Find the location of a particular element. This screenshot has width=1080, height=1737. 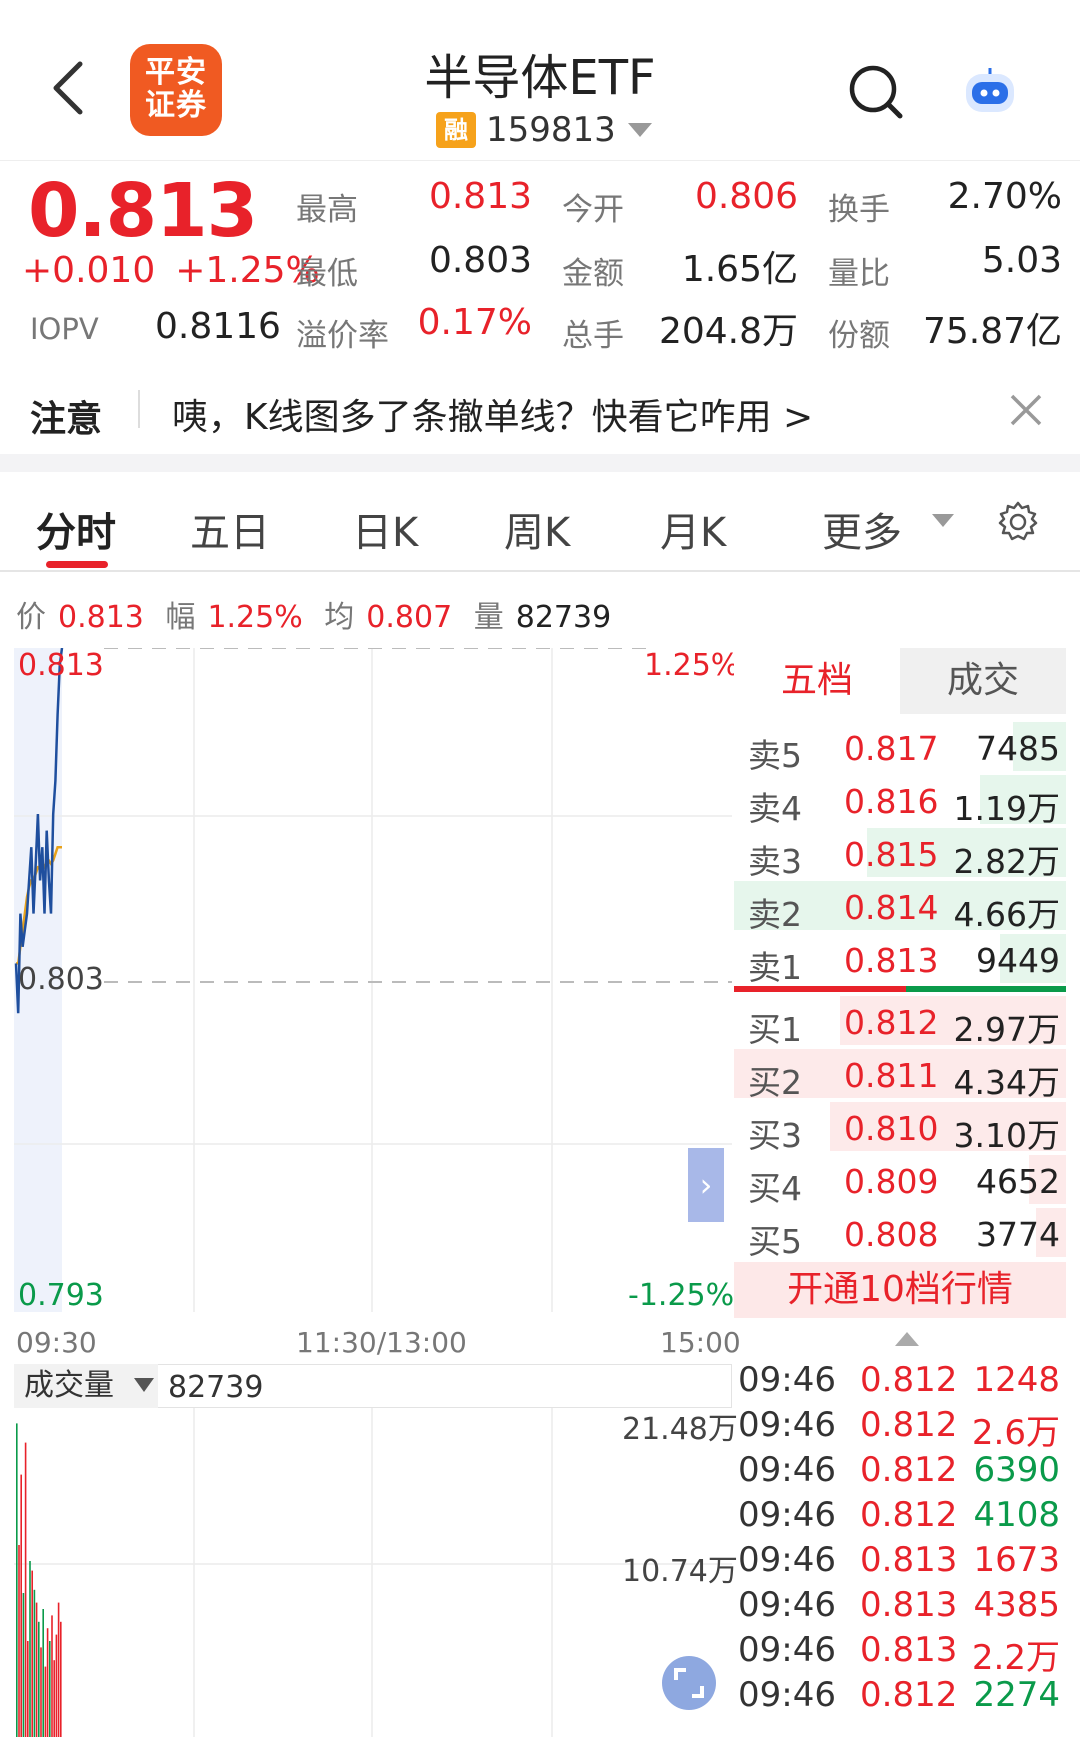

app-header: 平安 证券 半导体ETF 融 159813 is located at coordinates (540, 80).